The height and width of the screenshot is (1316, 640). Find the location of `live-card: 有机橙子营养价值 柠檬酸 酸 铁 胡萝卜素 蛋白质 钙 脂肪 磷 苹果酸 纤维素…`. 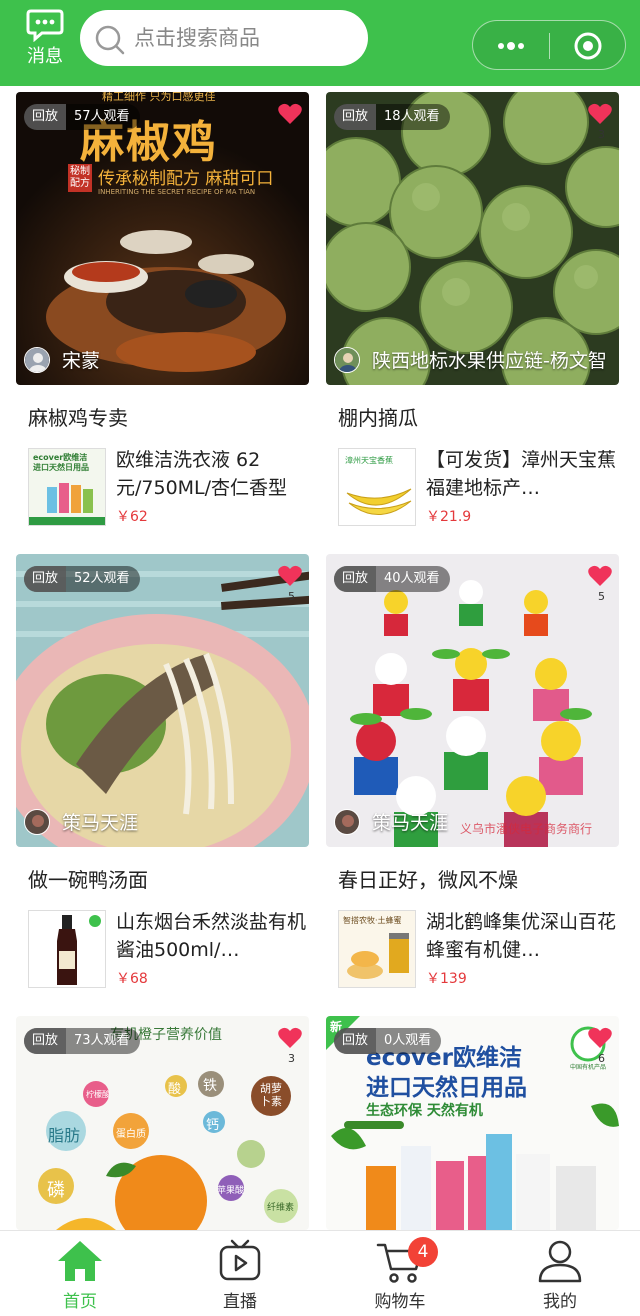

live-card: 有机橙子营养价值 柠檬酸 酸 铁 胡萝卜素 蛋白质 钙 脂肪 磷 苹果酸 纤维素… is located at coordinates (162, 1123).